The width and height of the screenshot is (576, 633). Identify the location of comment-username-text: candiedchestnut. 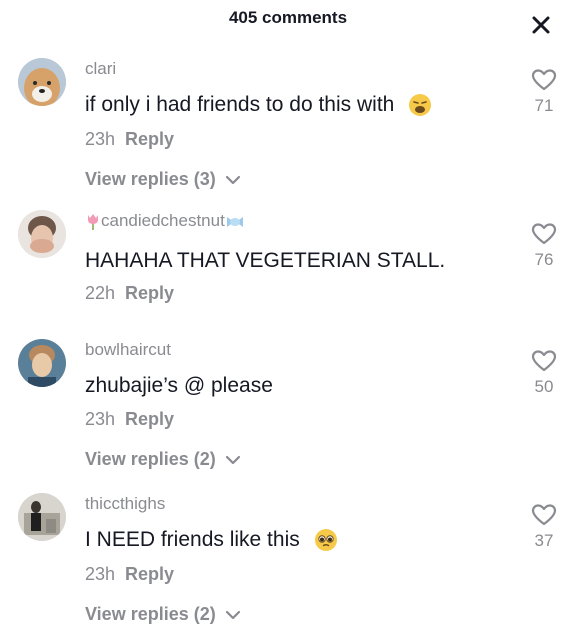
(163, 220).